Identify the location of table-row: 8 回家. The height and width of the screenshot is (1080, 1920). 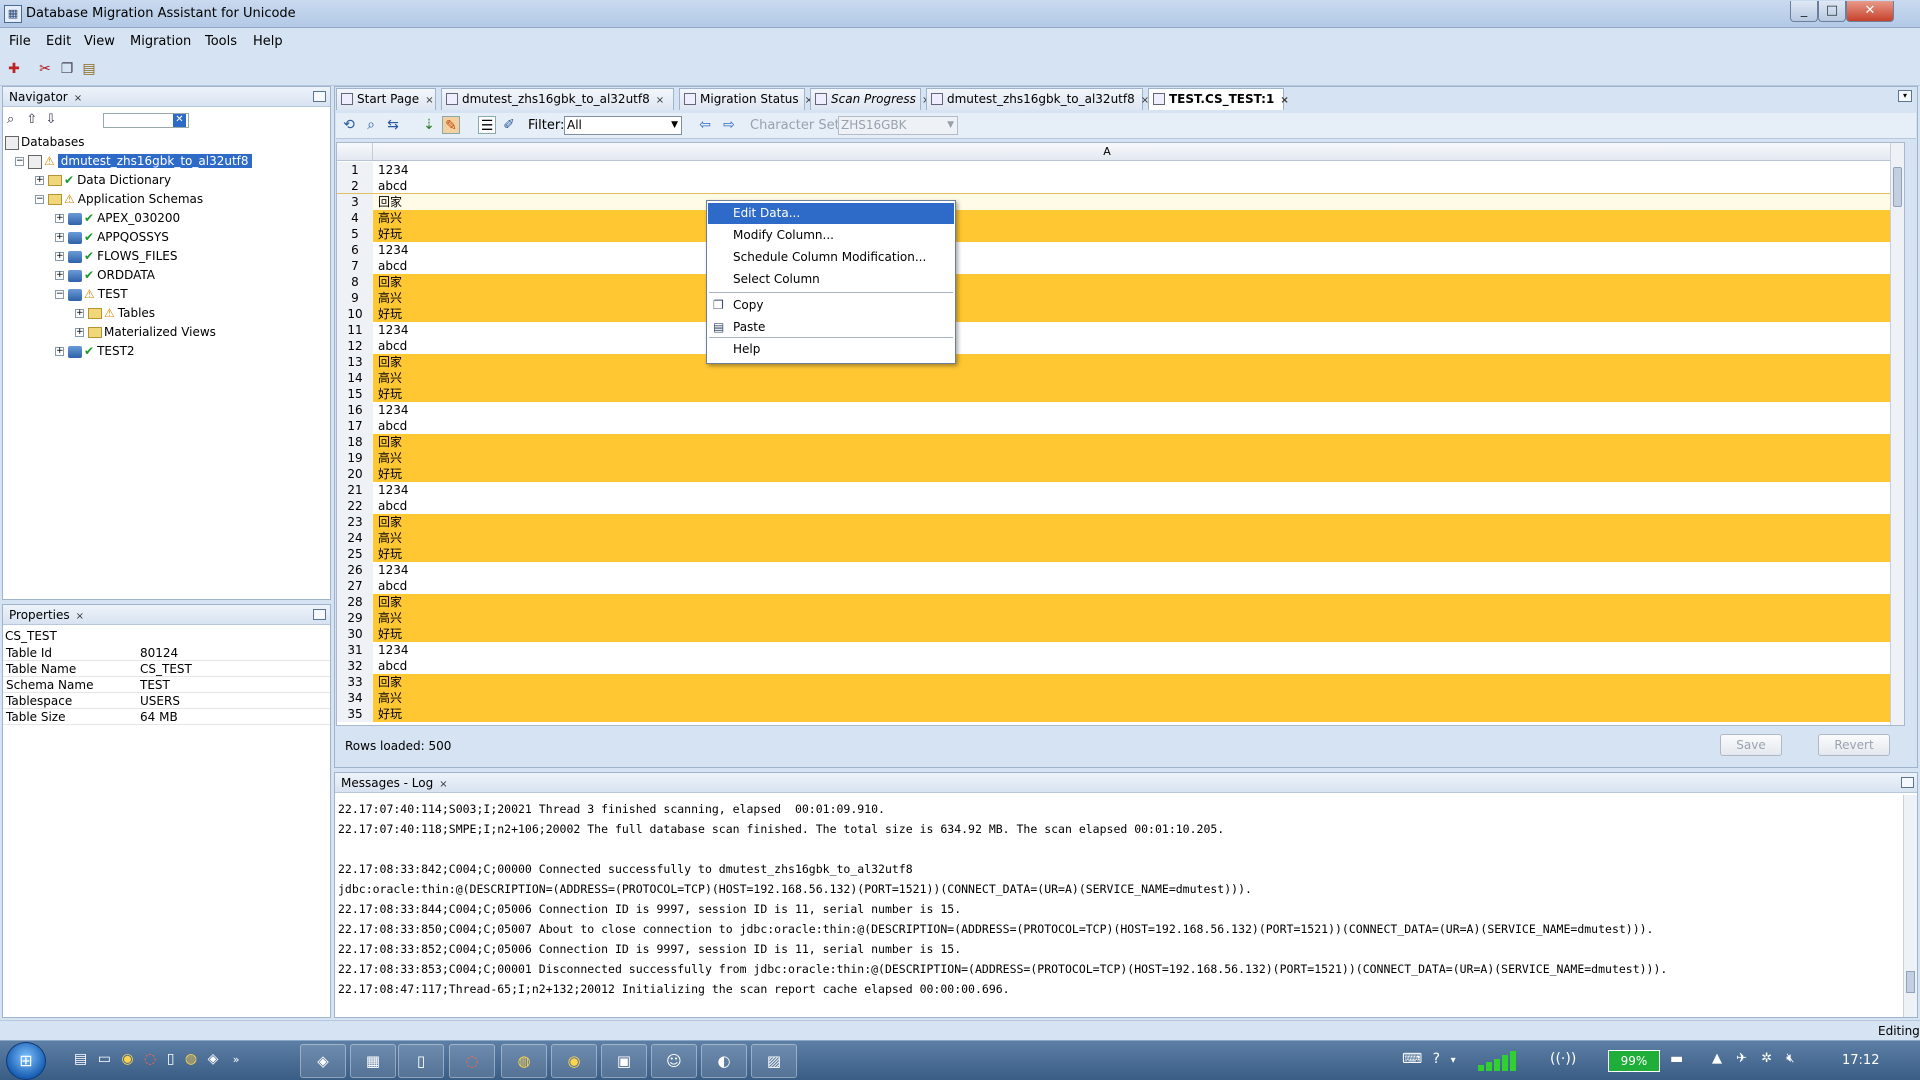
(1120, 282).